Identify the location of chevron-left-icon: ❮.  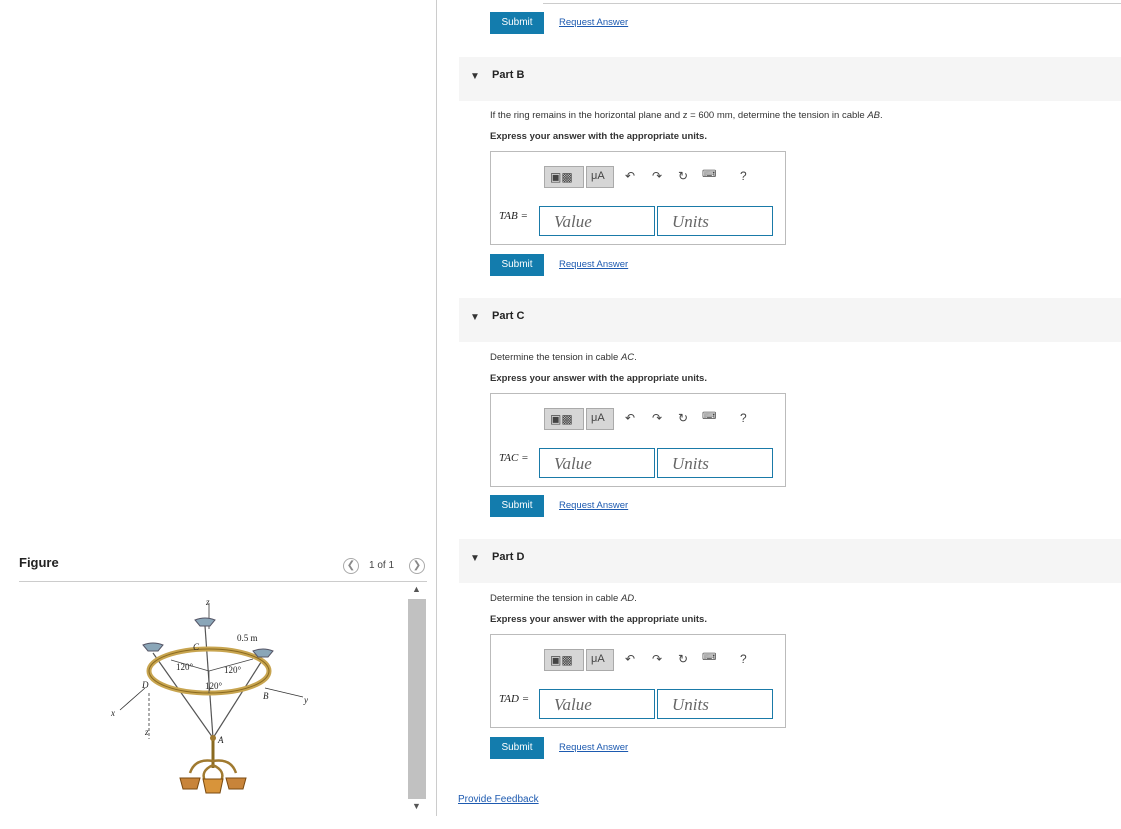
(351, 565).